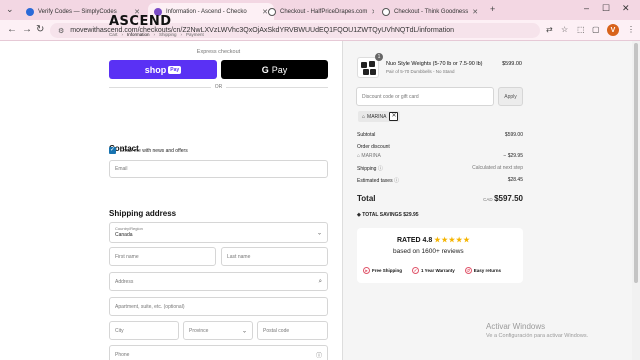 The height and width of the screenshot is (360, 640). Describe the element at coordinates (364, 116) in the screenshot. I see `tag-icon: ⌂` at that location.